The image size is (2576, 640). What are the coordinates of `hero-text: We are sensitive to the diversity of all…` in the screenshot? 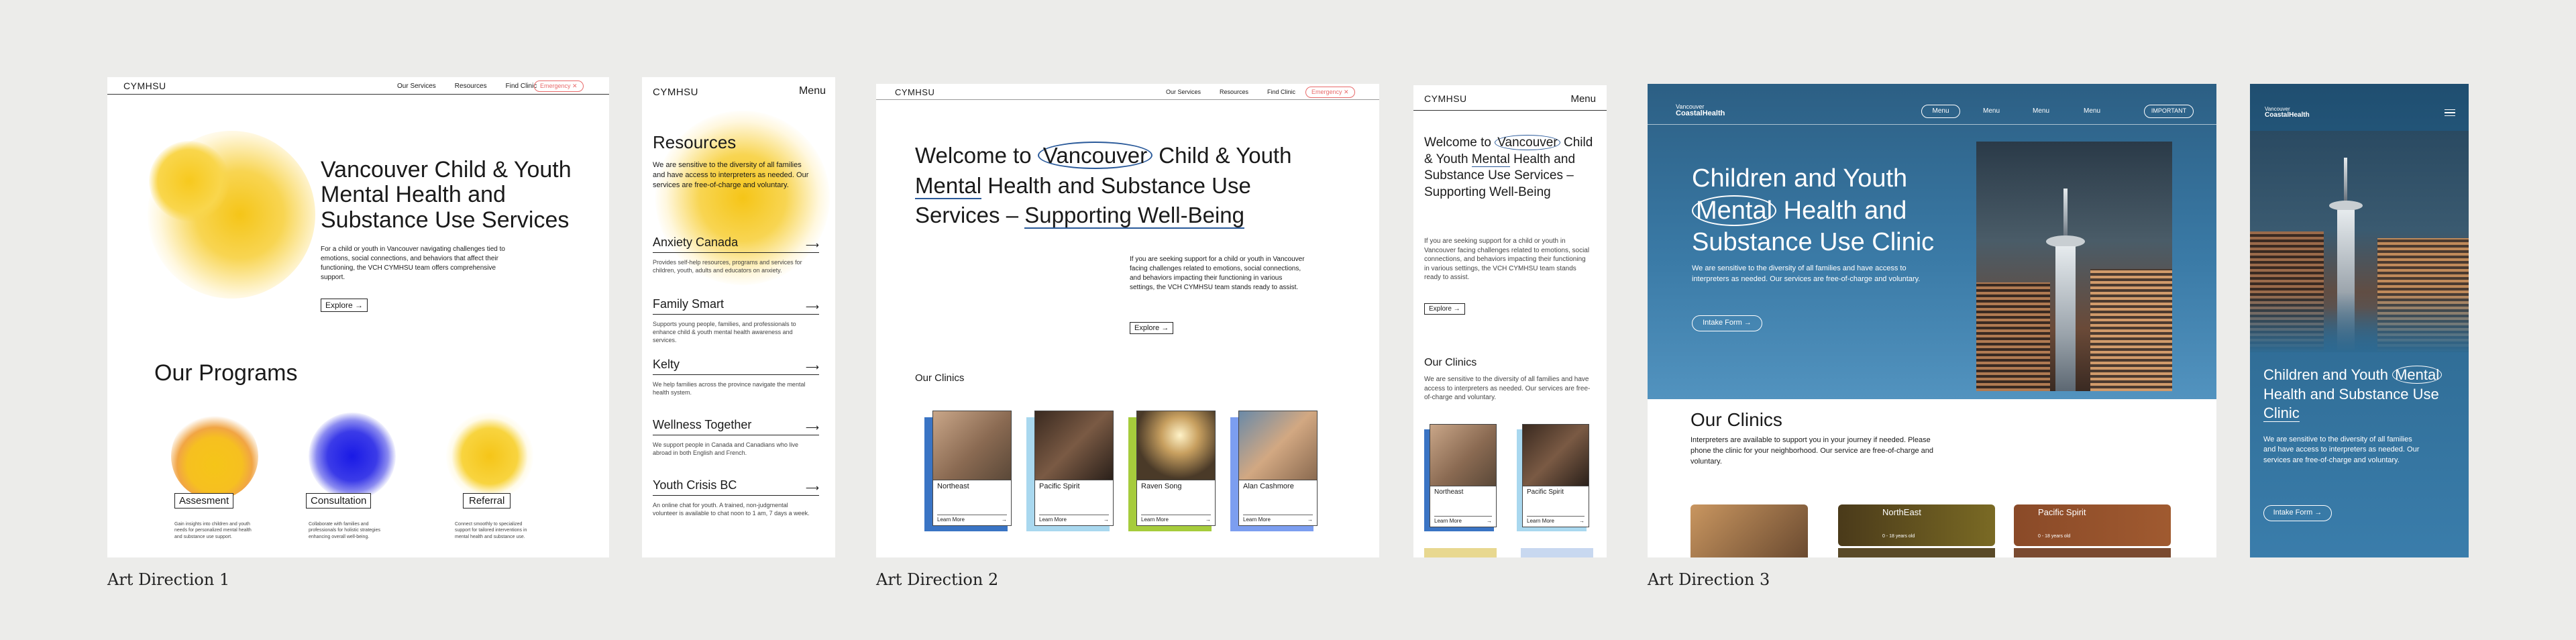 It's located at (1806, 274).